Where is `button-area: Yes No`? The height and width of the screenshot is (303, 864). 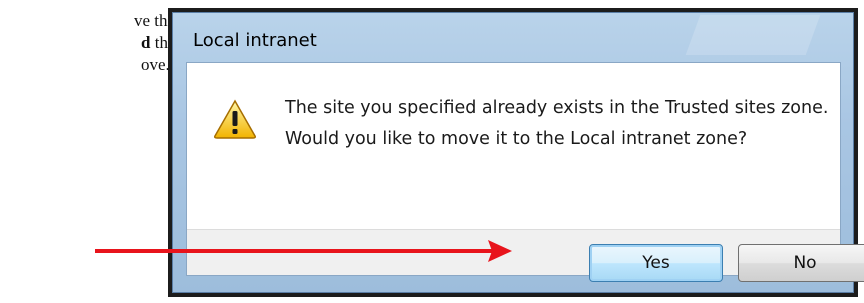
button-area: Yes No is located at coordinates (525, 255).